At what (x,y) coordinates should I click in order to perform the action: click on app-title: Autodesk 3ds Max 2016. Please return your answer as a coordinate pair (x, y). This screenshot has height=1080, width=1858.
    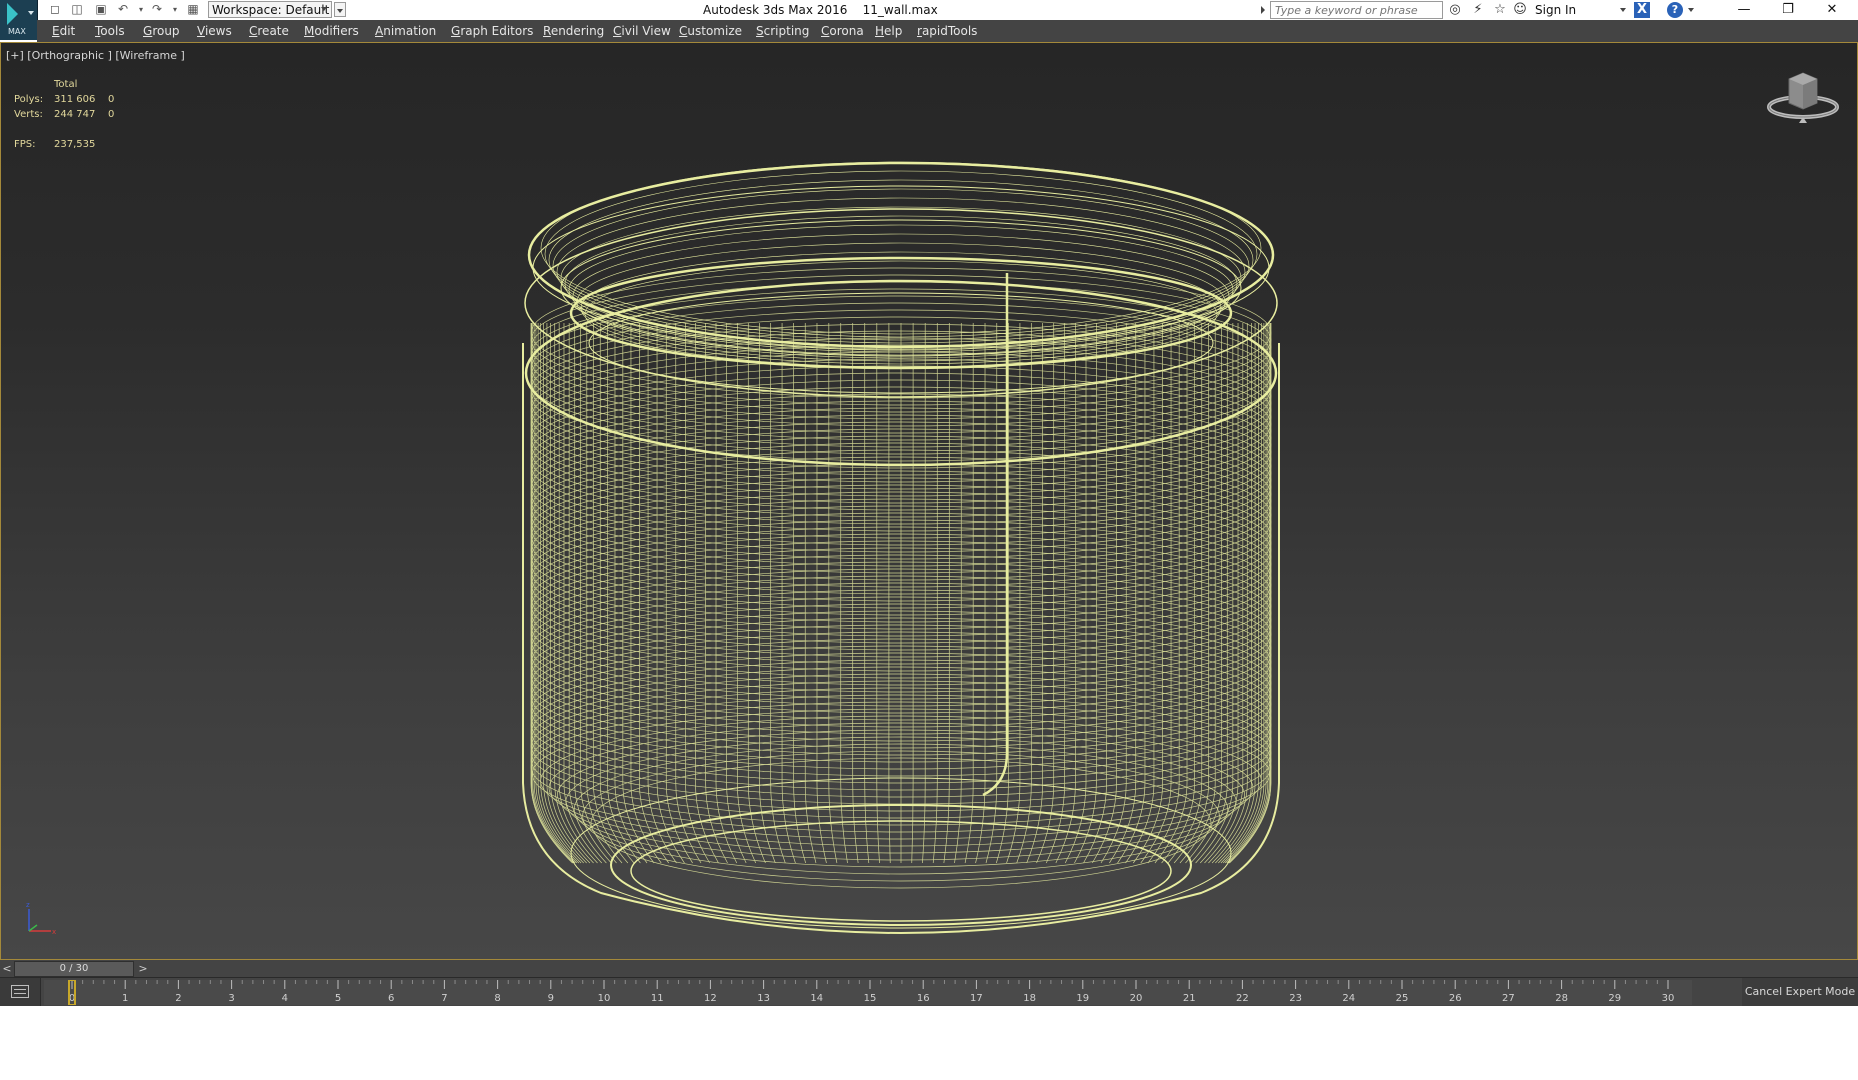
    Looking at the image, I should click on (775, 10).